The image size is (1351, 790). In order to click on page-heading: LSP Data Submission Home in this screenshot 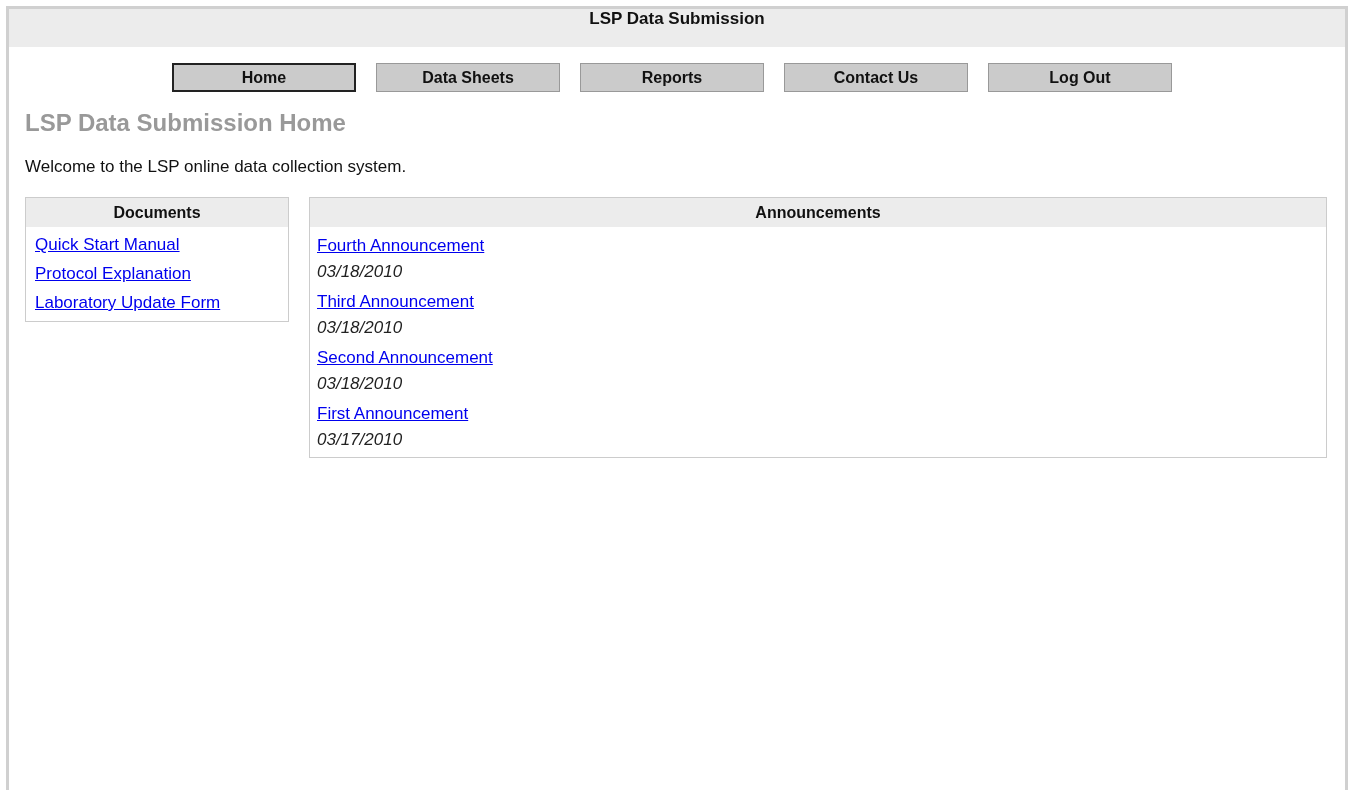, I will do `click(185, 123)`.